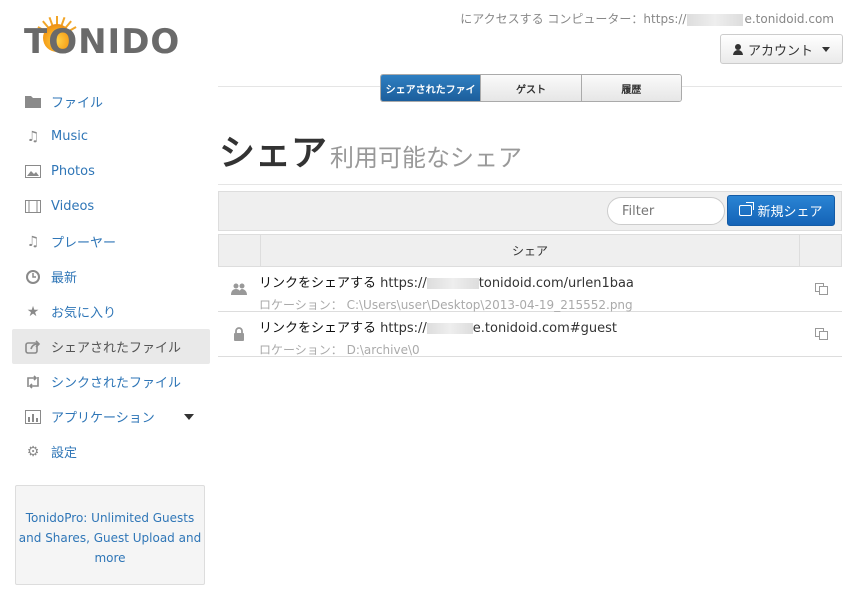 Image resolution: width=854 pixels, height=615 pixels. I want to click on sidebar-item-favorites: ★ お気に入り, so click(111, 311).